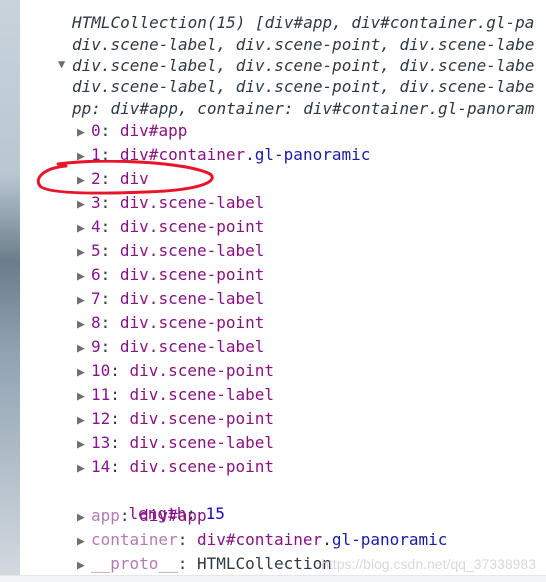  I want to click on property-key: 5, so click(96, 250).